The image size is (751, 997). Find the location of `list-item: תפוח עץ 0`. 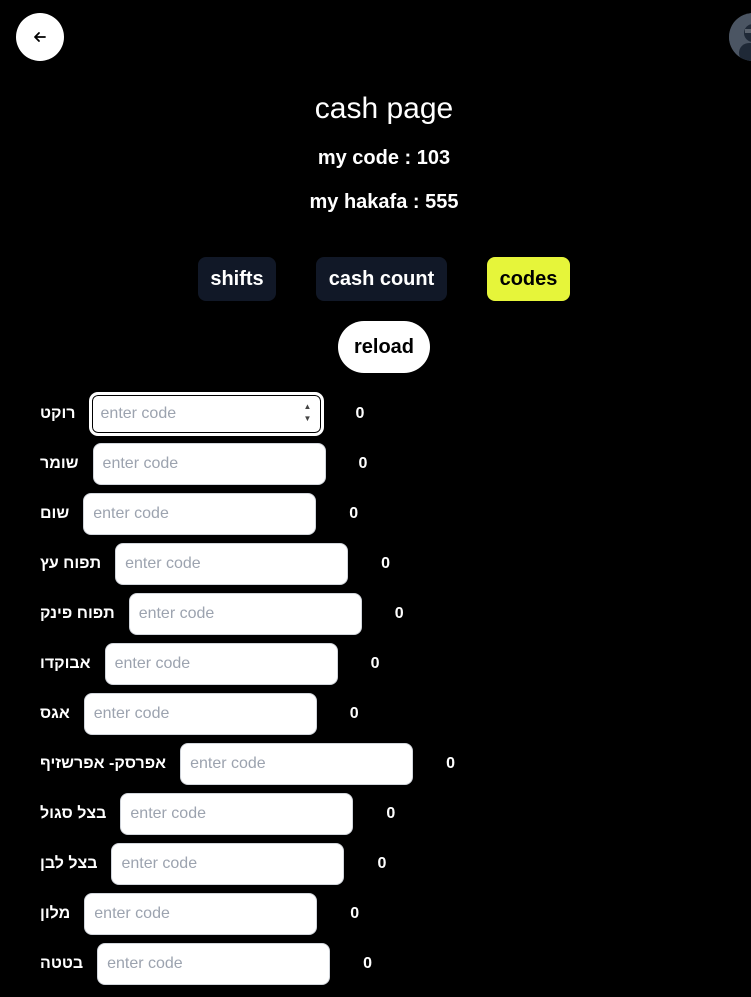

list-item: תפוח עץ 0 is located at coordinates (390, 564).